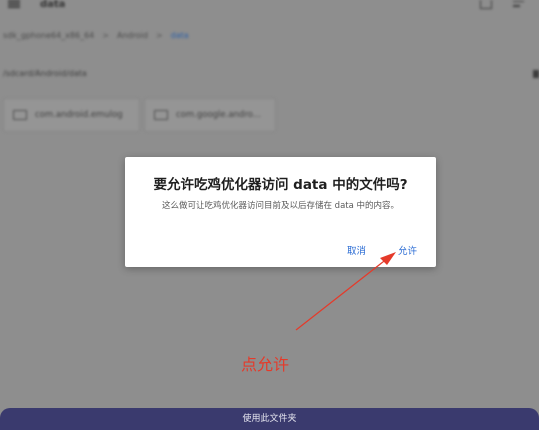 The image size is (539, 430). What do you see at coordinates (48, 35) in the screenshot?
I see `breadcrumb-item-device: sdk_gphone64_x86_64` at bounding box center [48, 35].